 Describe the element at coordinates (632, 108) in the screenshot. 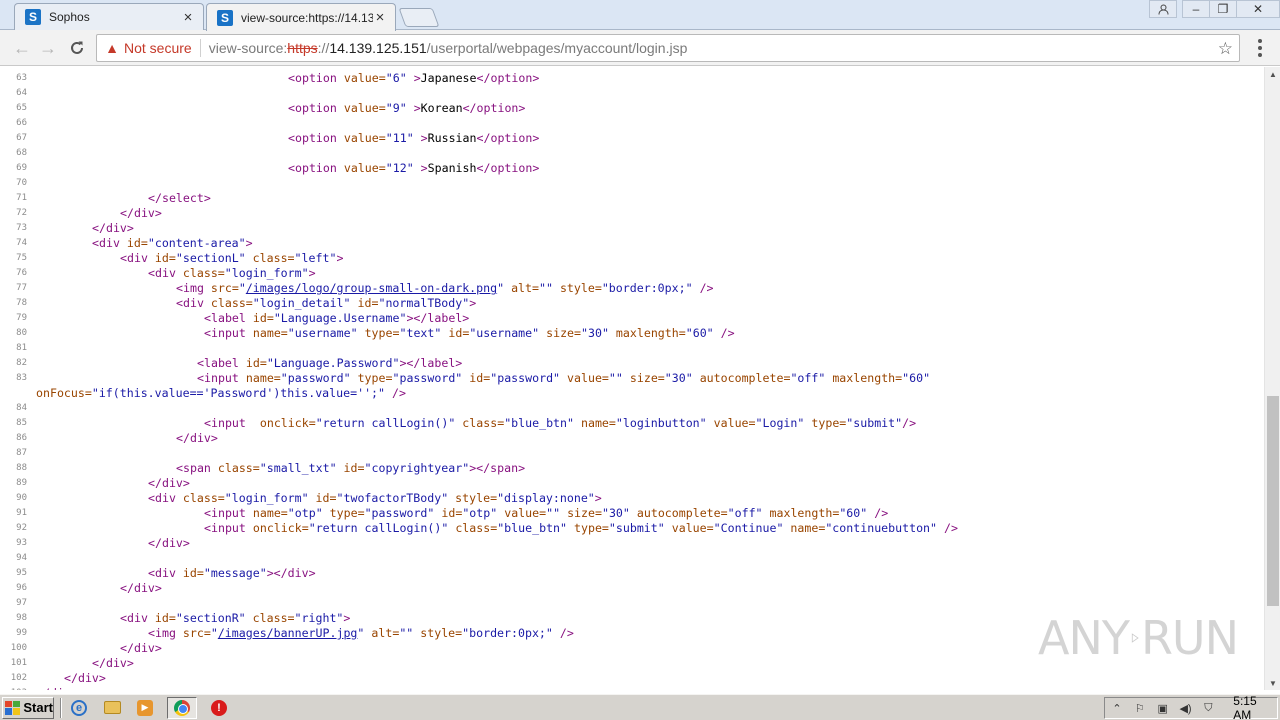

I see `source-line: 65 <option value="9" >Korean</option>` at that location.